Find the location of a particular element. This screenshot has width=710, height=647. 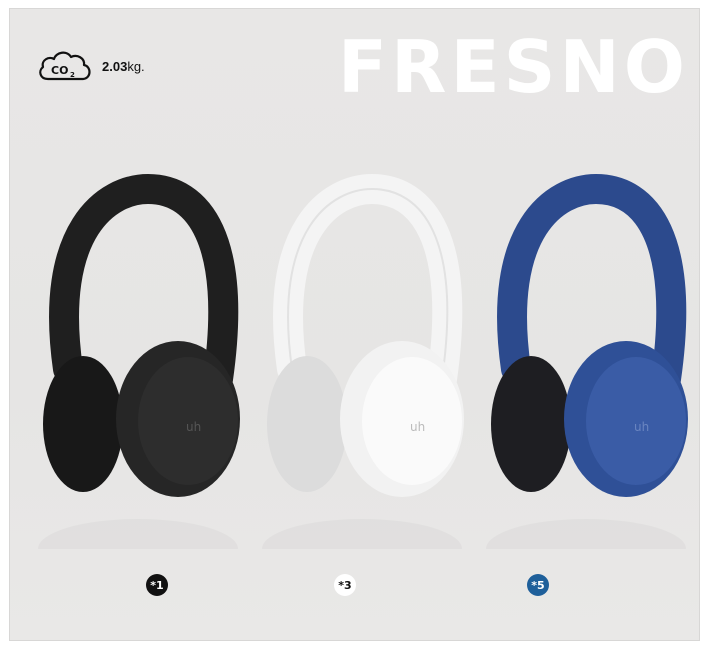

variant-badge-blue: *5 is located at coordinates (538, 585).